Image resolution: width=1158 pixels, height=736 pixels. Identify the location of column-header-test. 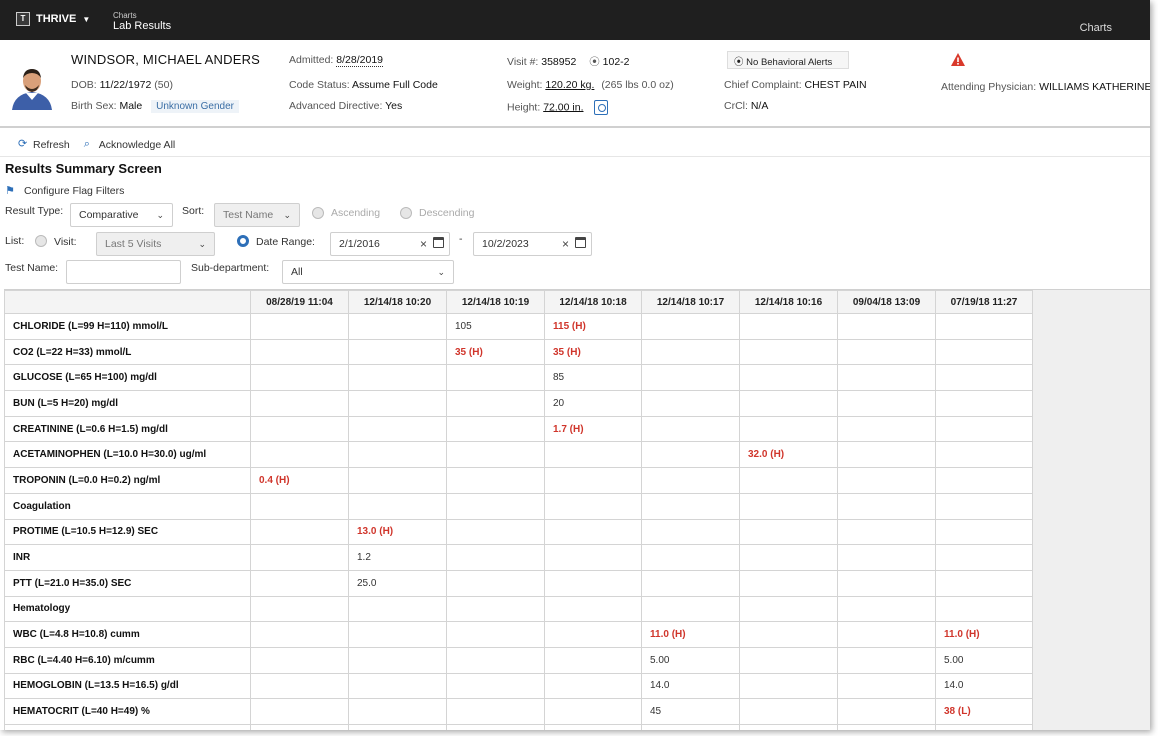
(127, 302).